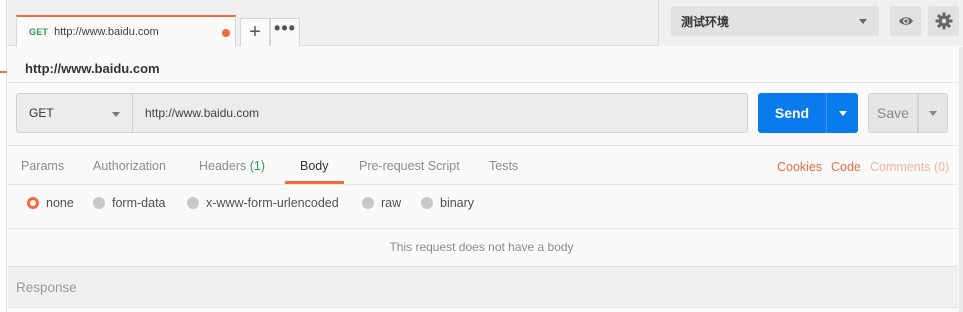  What do you see at coordinates (60, 203) in the screenshot?
I see `body-mode-label: none` at bounding box center [60, 203].